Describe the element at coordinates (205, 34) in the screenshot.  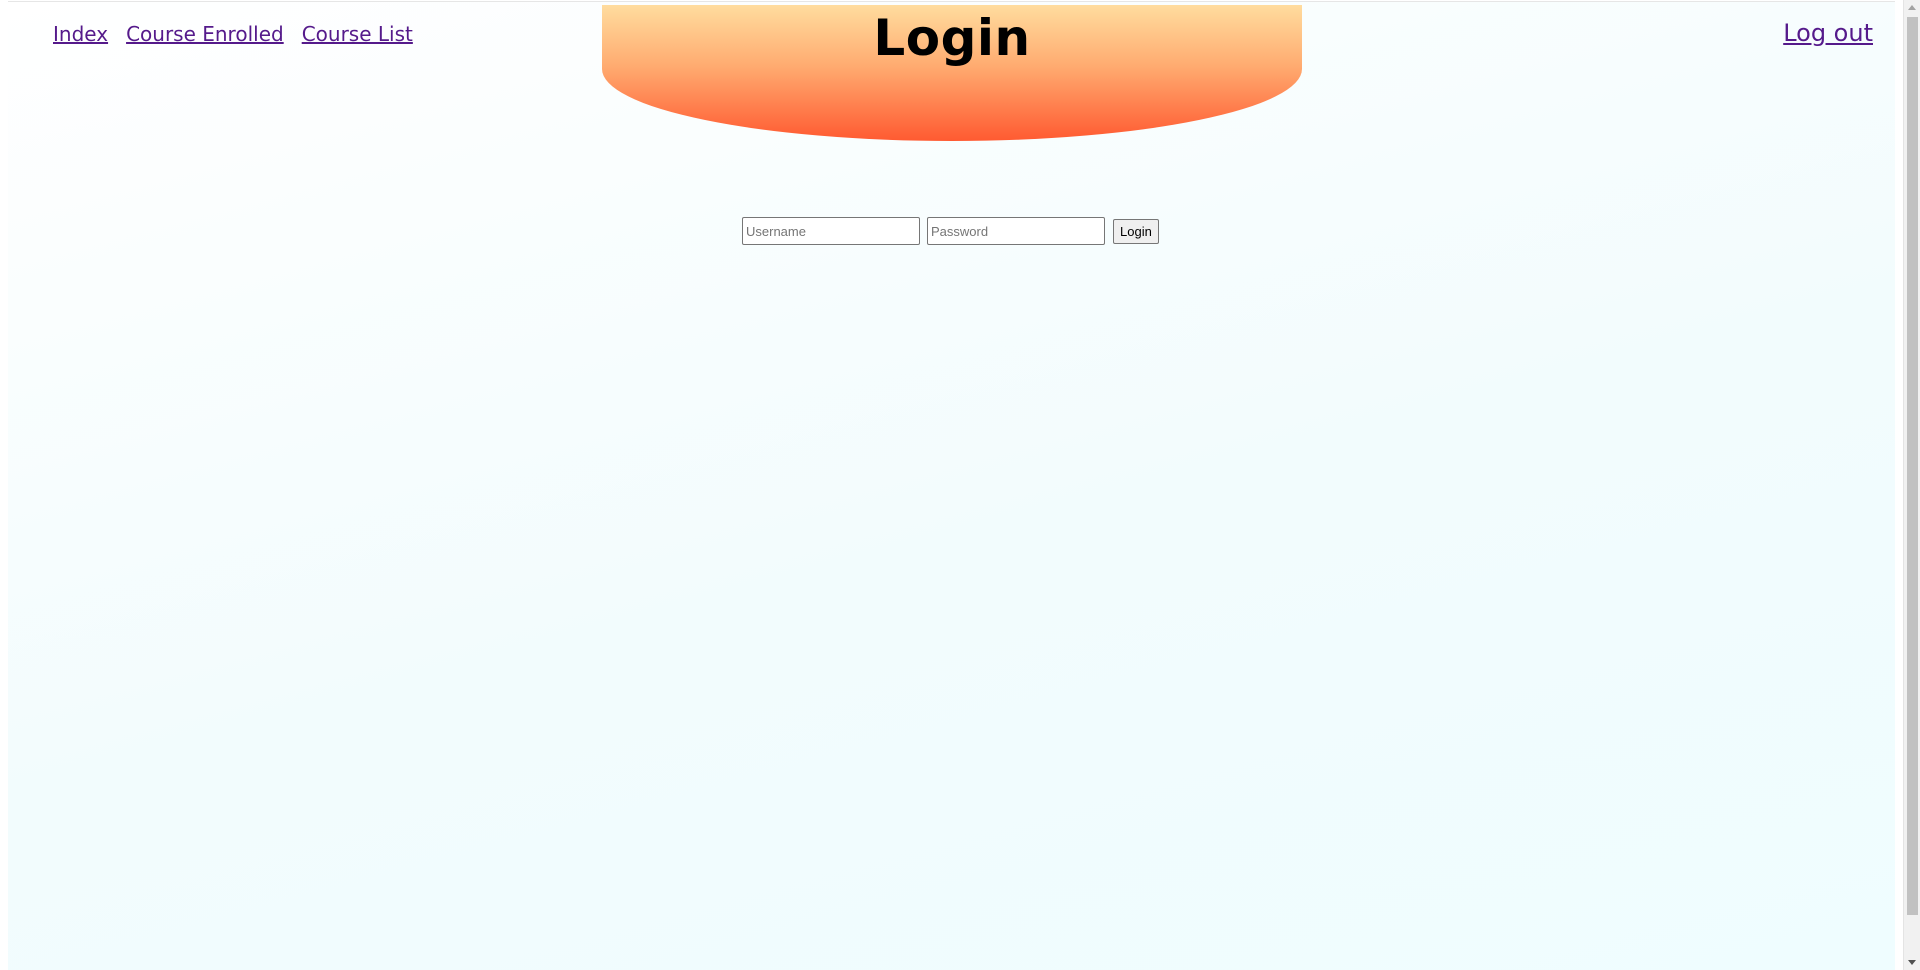
I see `nav-link-course-enrolled: Course Enrolled` at that location.